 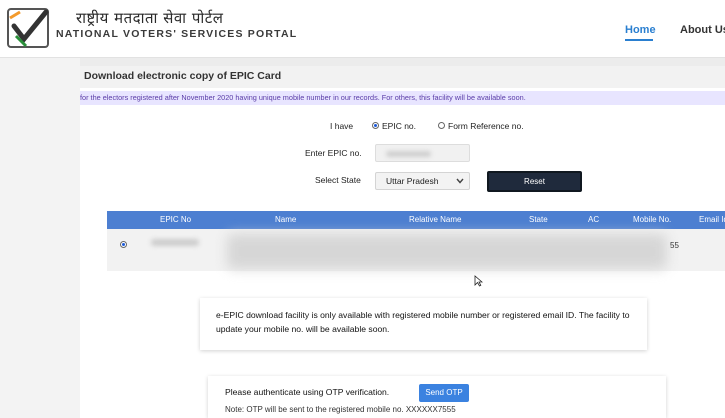 I want to click on enter-epic-label: Enter EPIC no., so click(x=333, y=153).